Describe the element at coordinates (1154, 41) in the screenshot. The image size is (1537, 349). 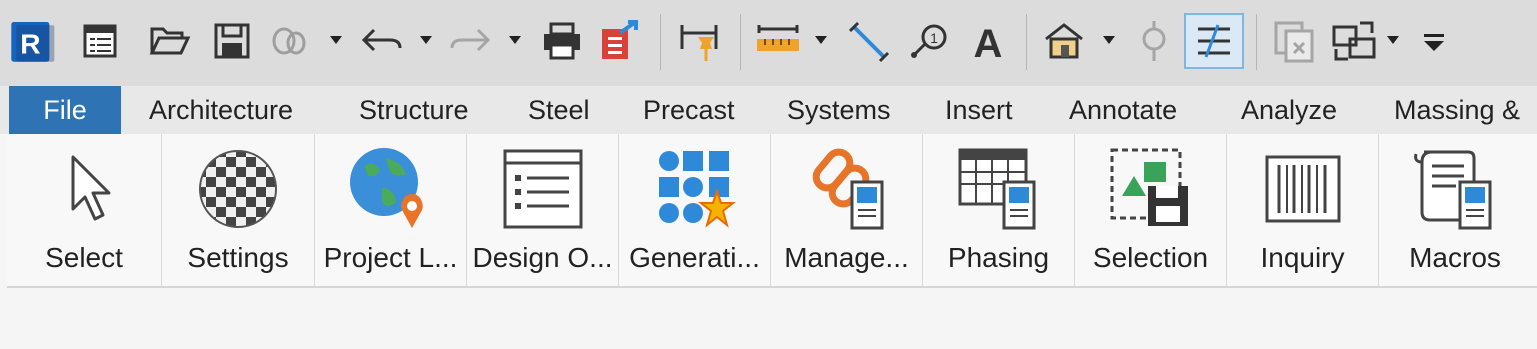
I see `section-icon` at that location.